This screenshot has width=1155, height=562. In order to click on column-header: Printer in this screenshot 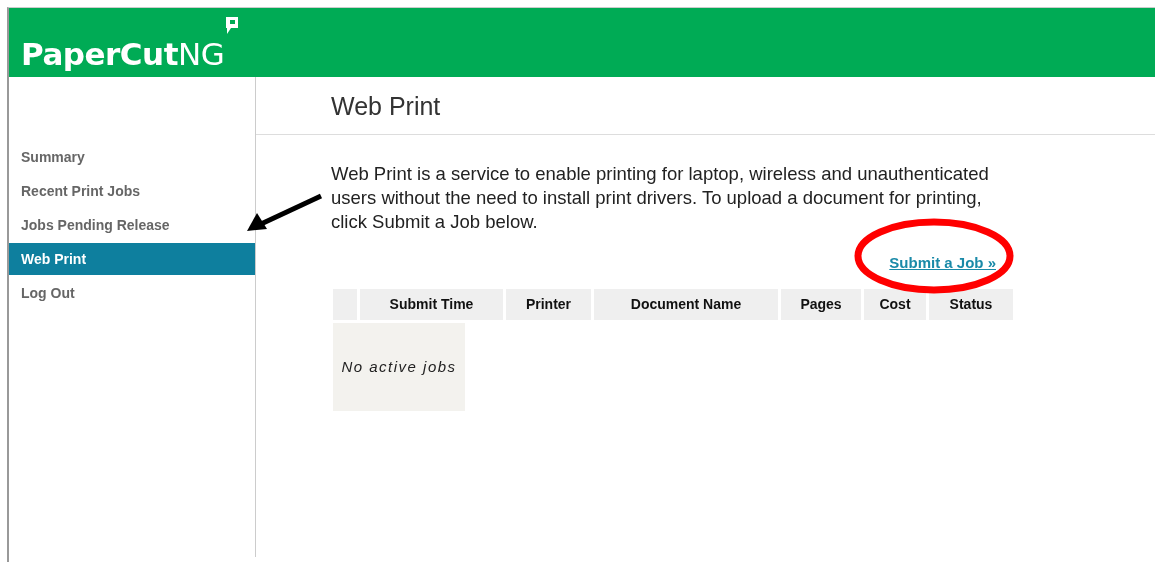, I will do `click(548, 304)`.